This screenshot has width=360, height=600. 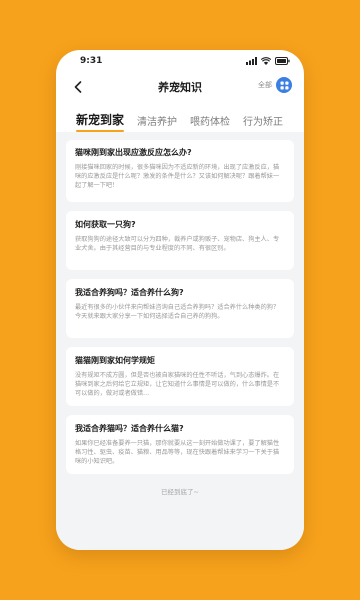 What do you see at coordinates (251, 61) in the screenshot?
I see `signal-icon` at bounding box center [251, 61].